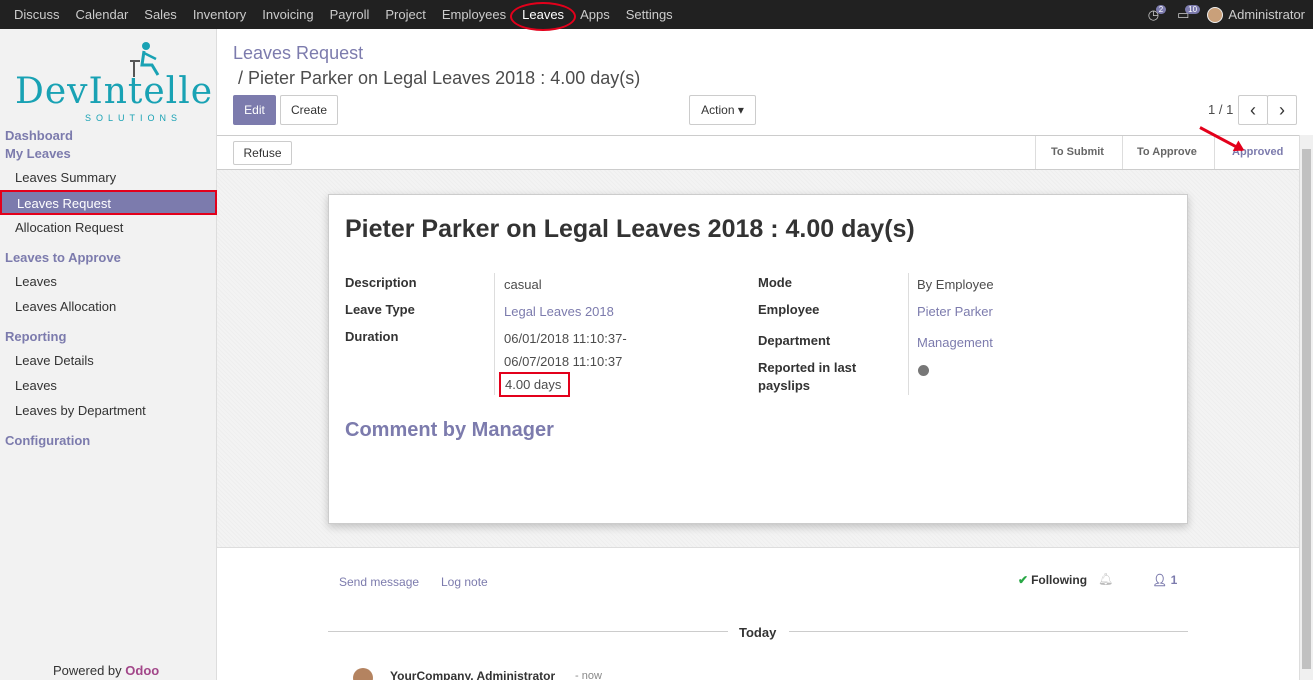 The height and width of the screenshot is (680, 1313). I want to click on messages-button: ▭ 10, so click(1189, 13).